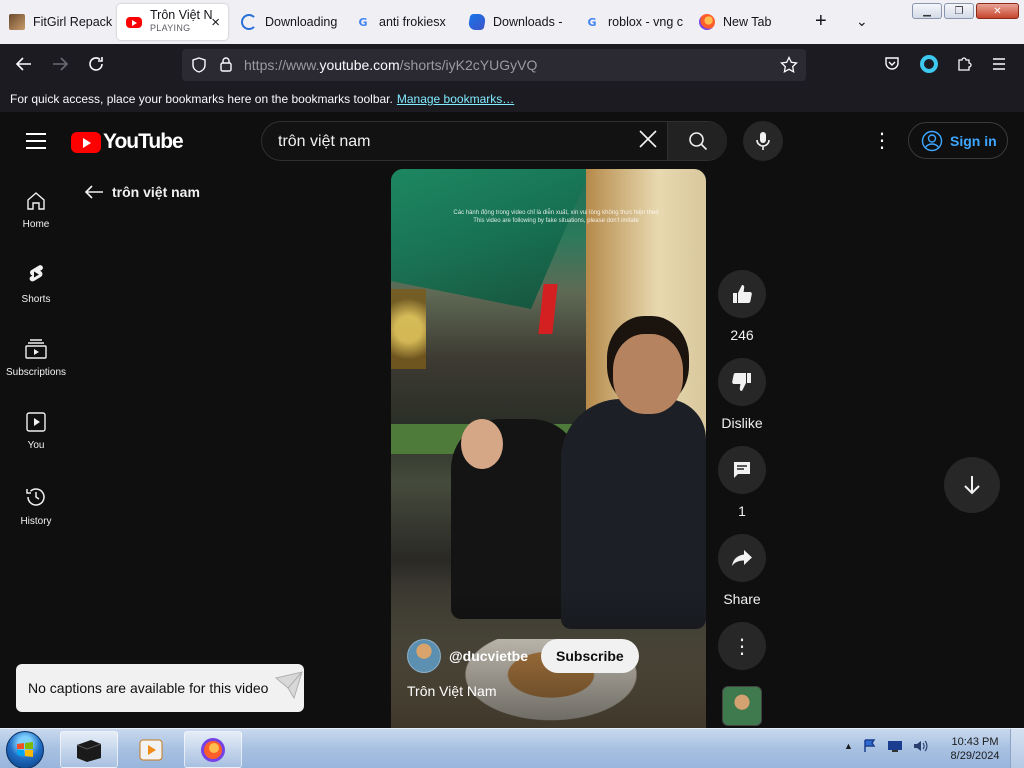 The image size is (1024, 768). I want to click on tracking-shield-icon, so click(199, 67).